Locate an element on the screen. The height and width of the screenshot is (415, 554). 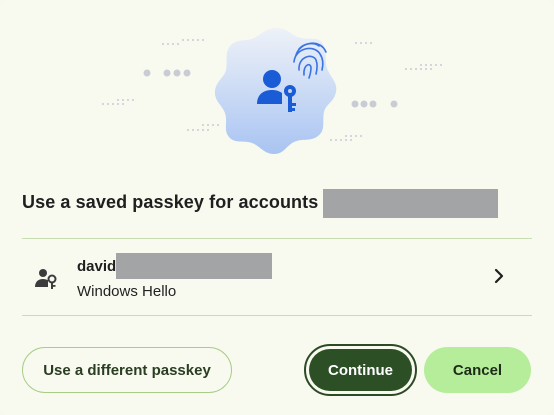
continue-button-label: Continue is located at coordinates (360, 370).